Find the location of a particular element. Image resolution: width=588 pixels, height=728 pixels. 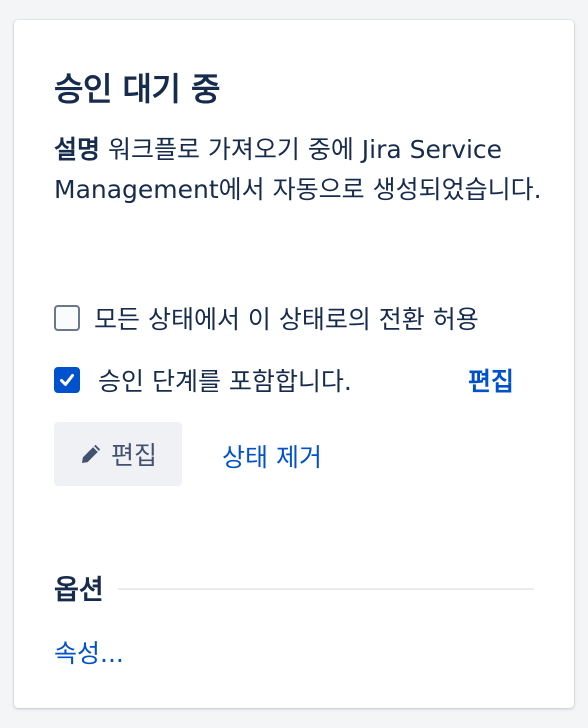

edit-button: 편집 is located at coordinates (118, 454).